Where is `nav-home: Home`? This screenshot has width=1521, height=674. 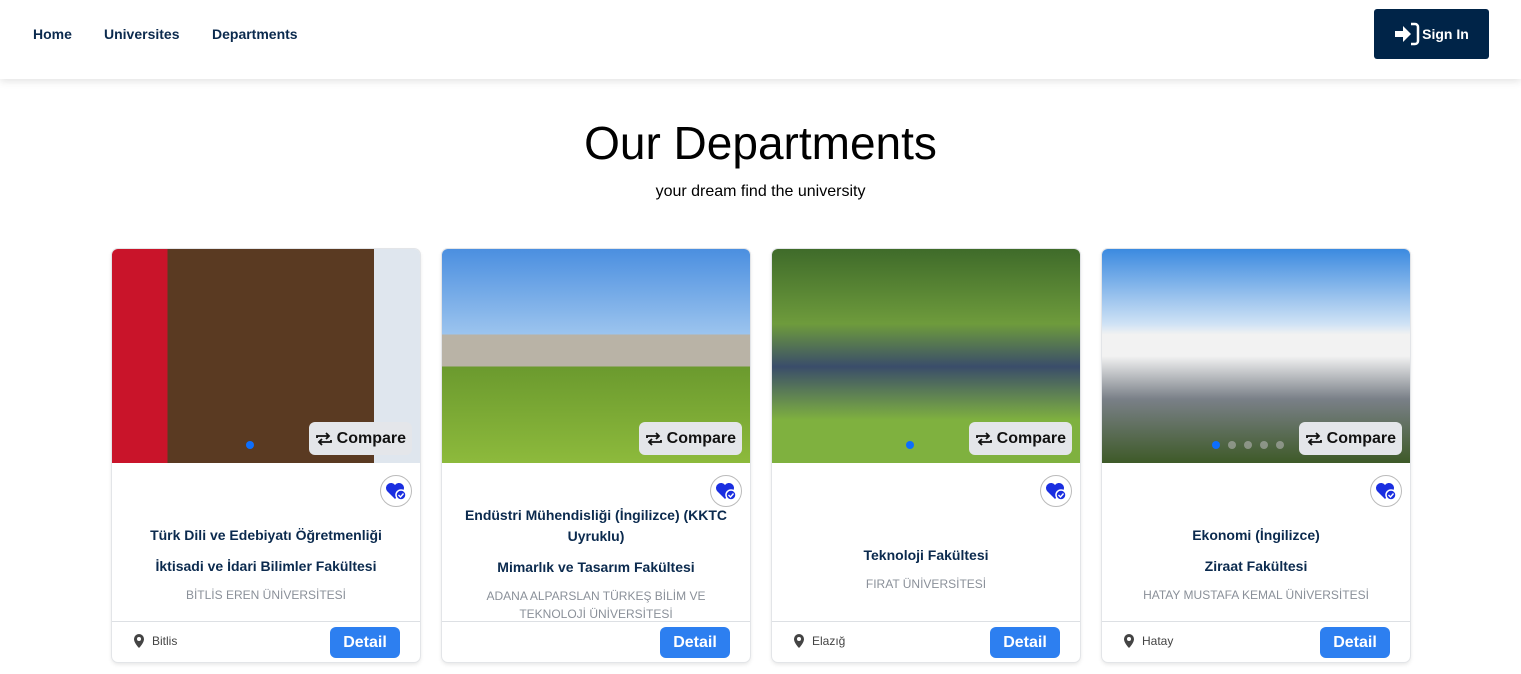
nav-home: Home is located at coordinates (52, 34).